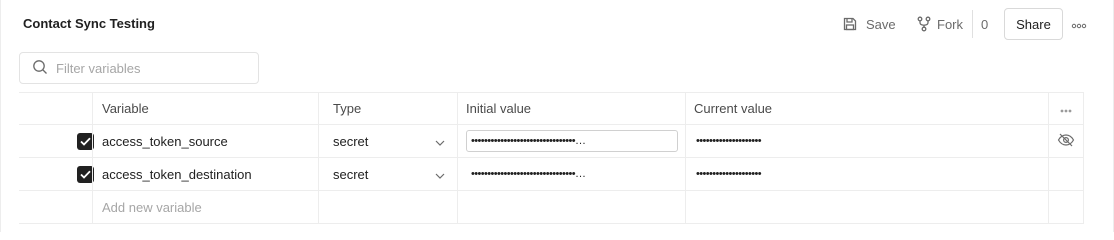 The height and width of the screenshot is (240, 1114). I want to click on fork-count: 0, so click(980, 24).